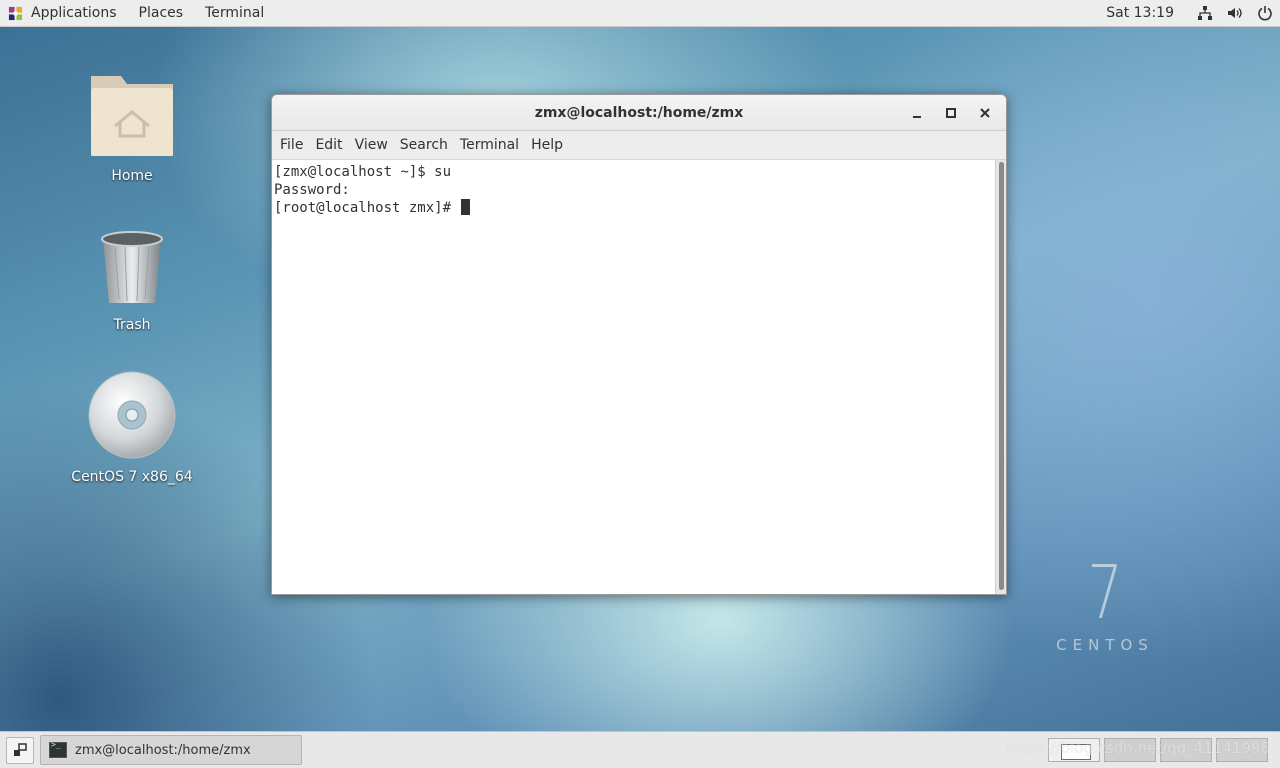 The width and height of the screenshot is (1280, 768). I want to click on terminal-menubar: File Edit View Search Terminal Help, so click(639, 145).